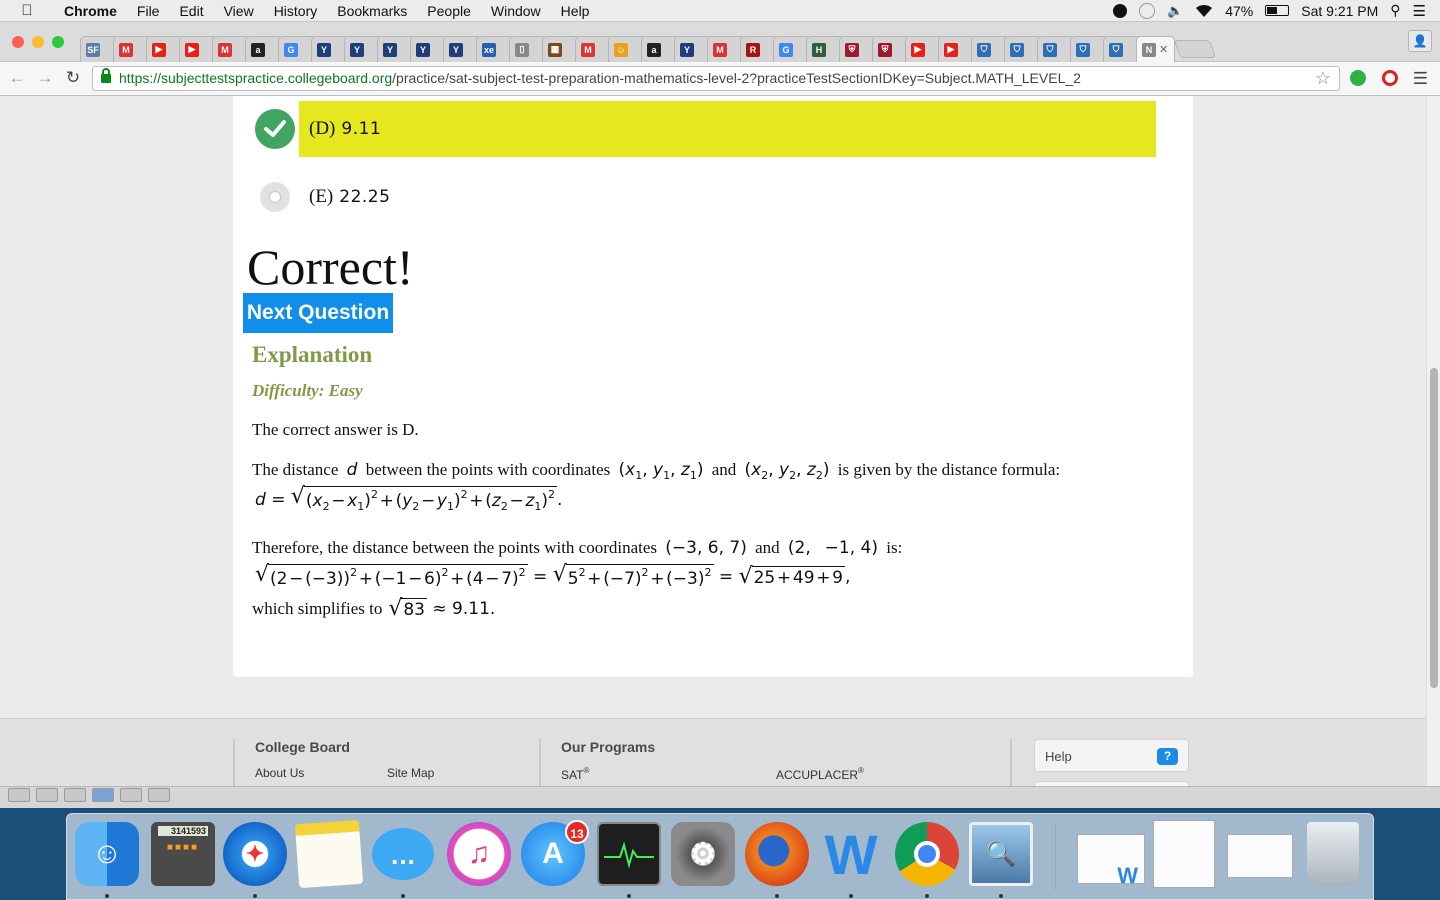 The width and height of the screenshot is (1440, 900). What do you see at coordinates (291, 49) in the screenshot?
I see `tab-favicon-icon: G` at bounding box center [291, 49].